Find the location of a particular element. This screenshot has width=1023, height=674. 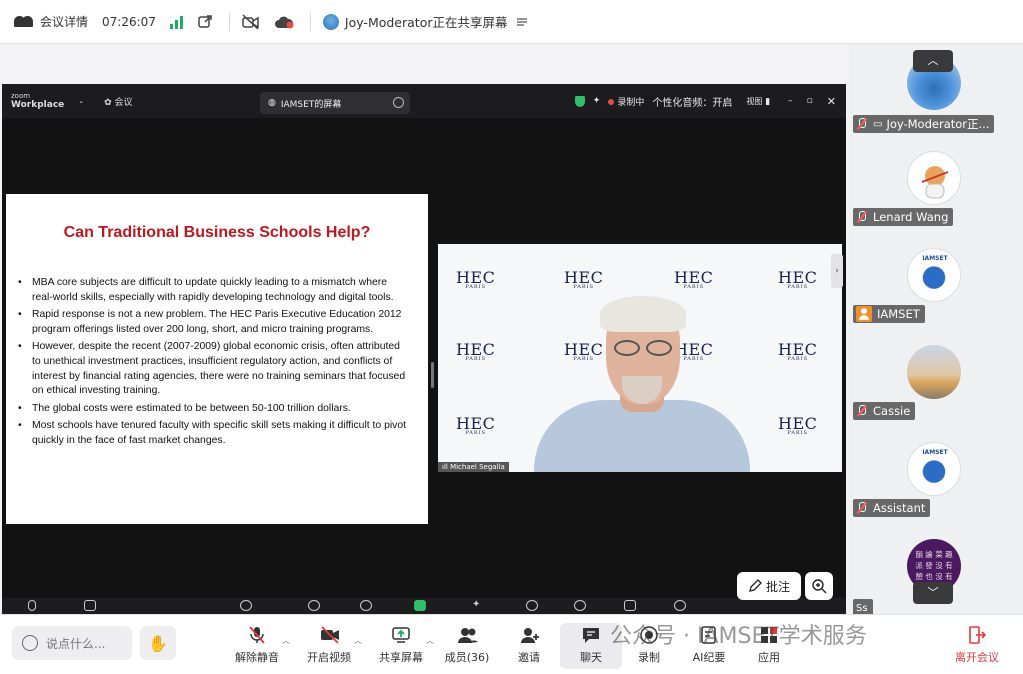

share-screen-button: 共享屏幕 is located at coordinates (401, 646).